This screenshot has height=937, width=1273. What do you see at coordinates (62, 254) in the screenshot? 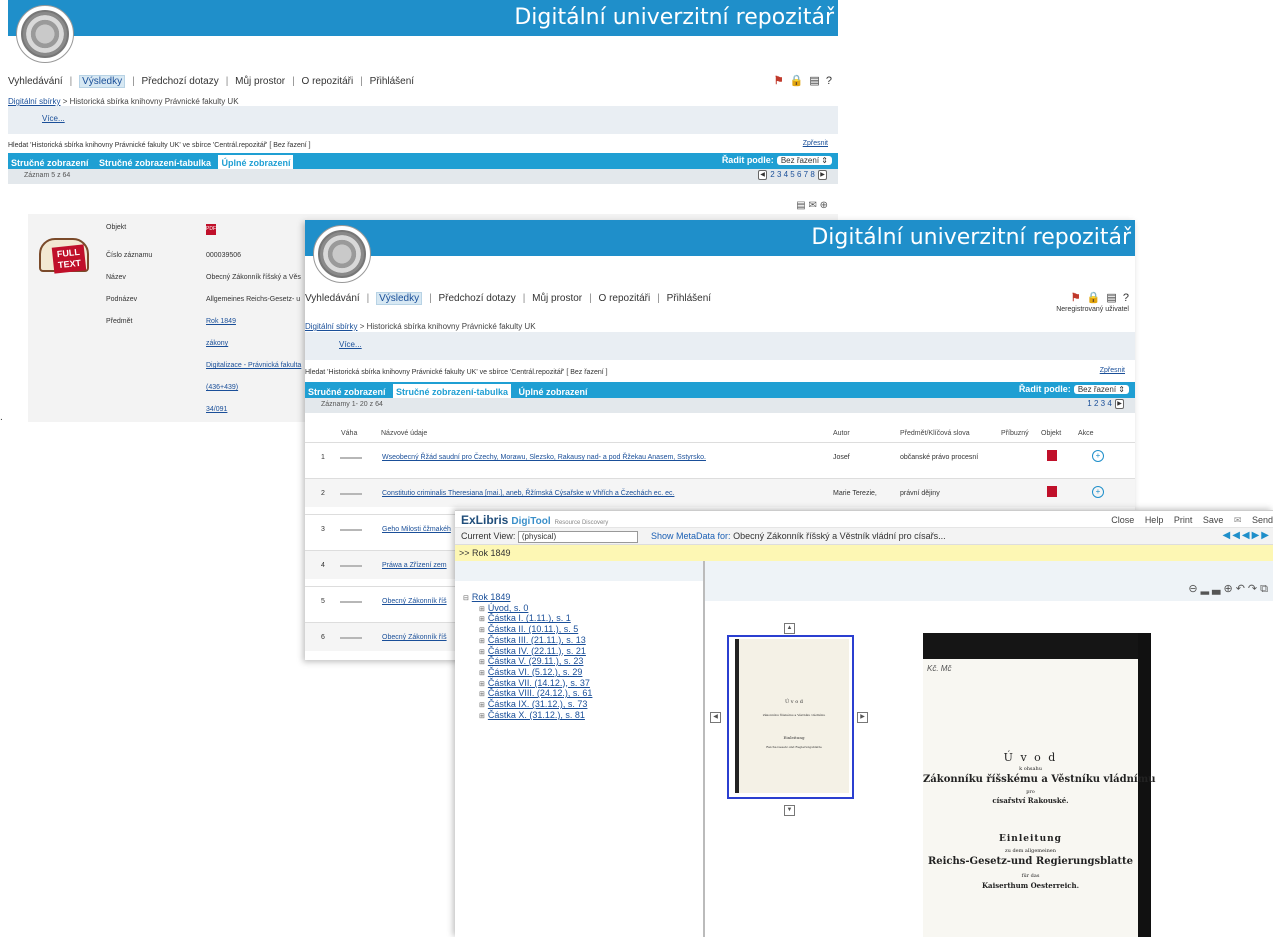
I see `fulltext-book-icon: FULL TEXT` at bounding box center [62, 254].